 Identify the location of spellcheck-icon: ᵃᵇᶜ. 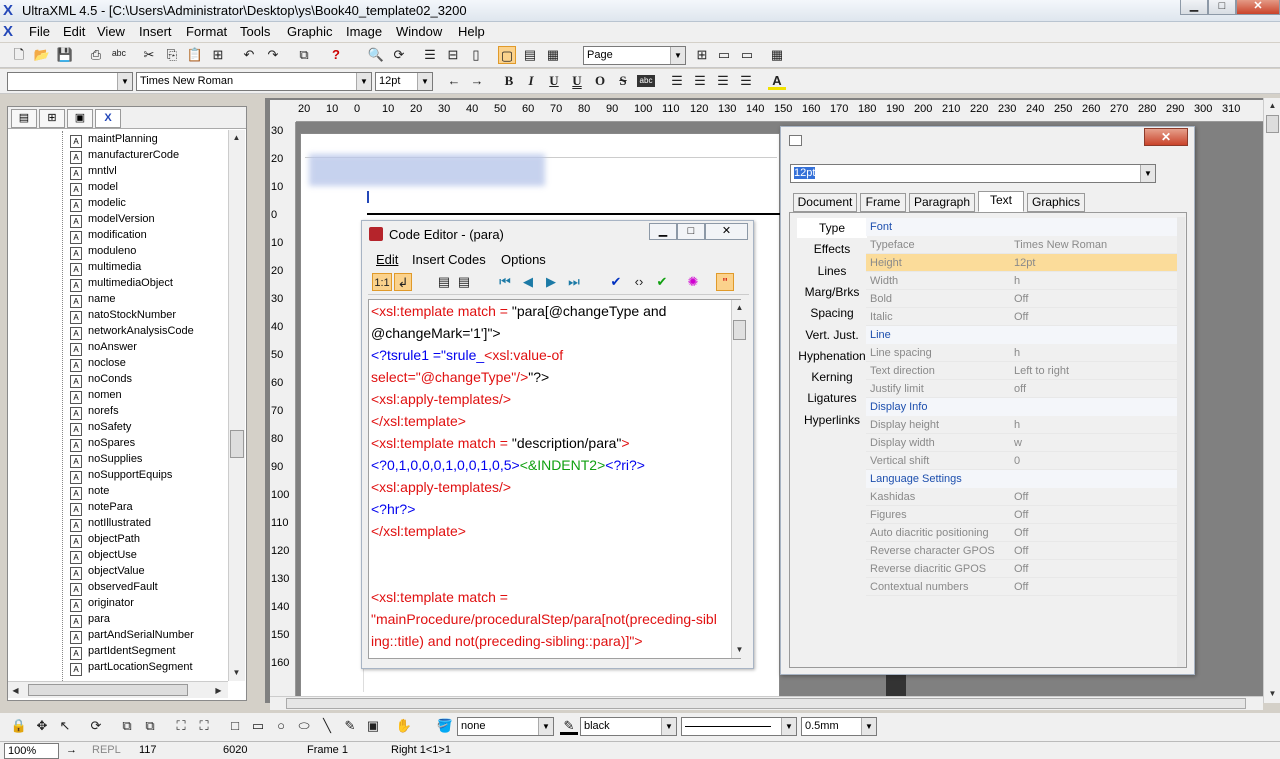
(119, 55).